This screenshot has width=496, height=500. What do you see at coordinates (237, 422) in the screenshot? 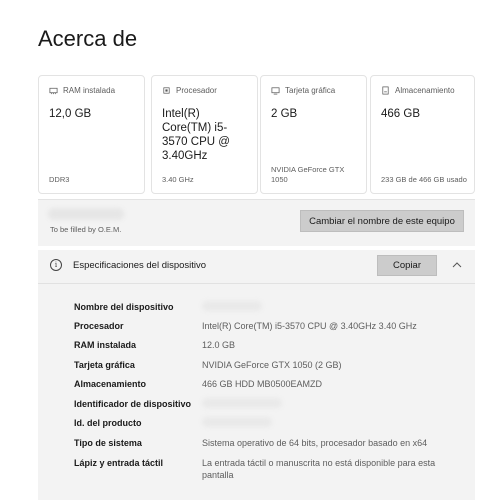
I see `product-id-redacted-value` at bounding box center [237, 422].